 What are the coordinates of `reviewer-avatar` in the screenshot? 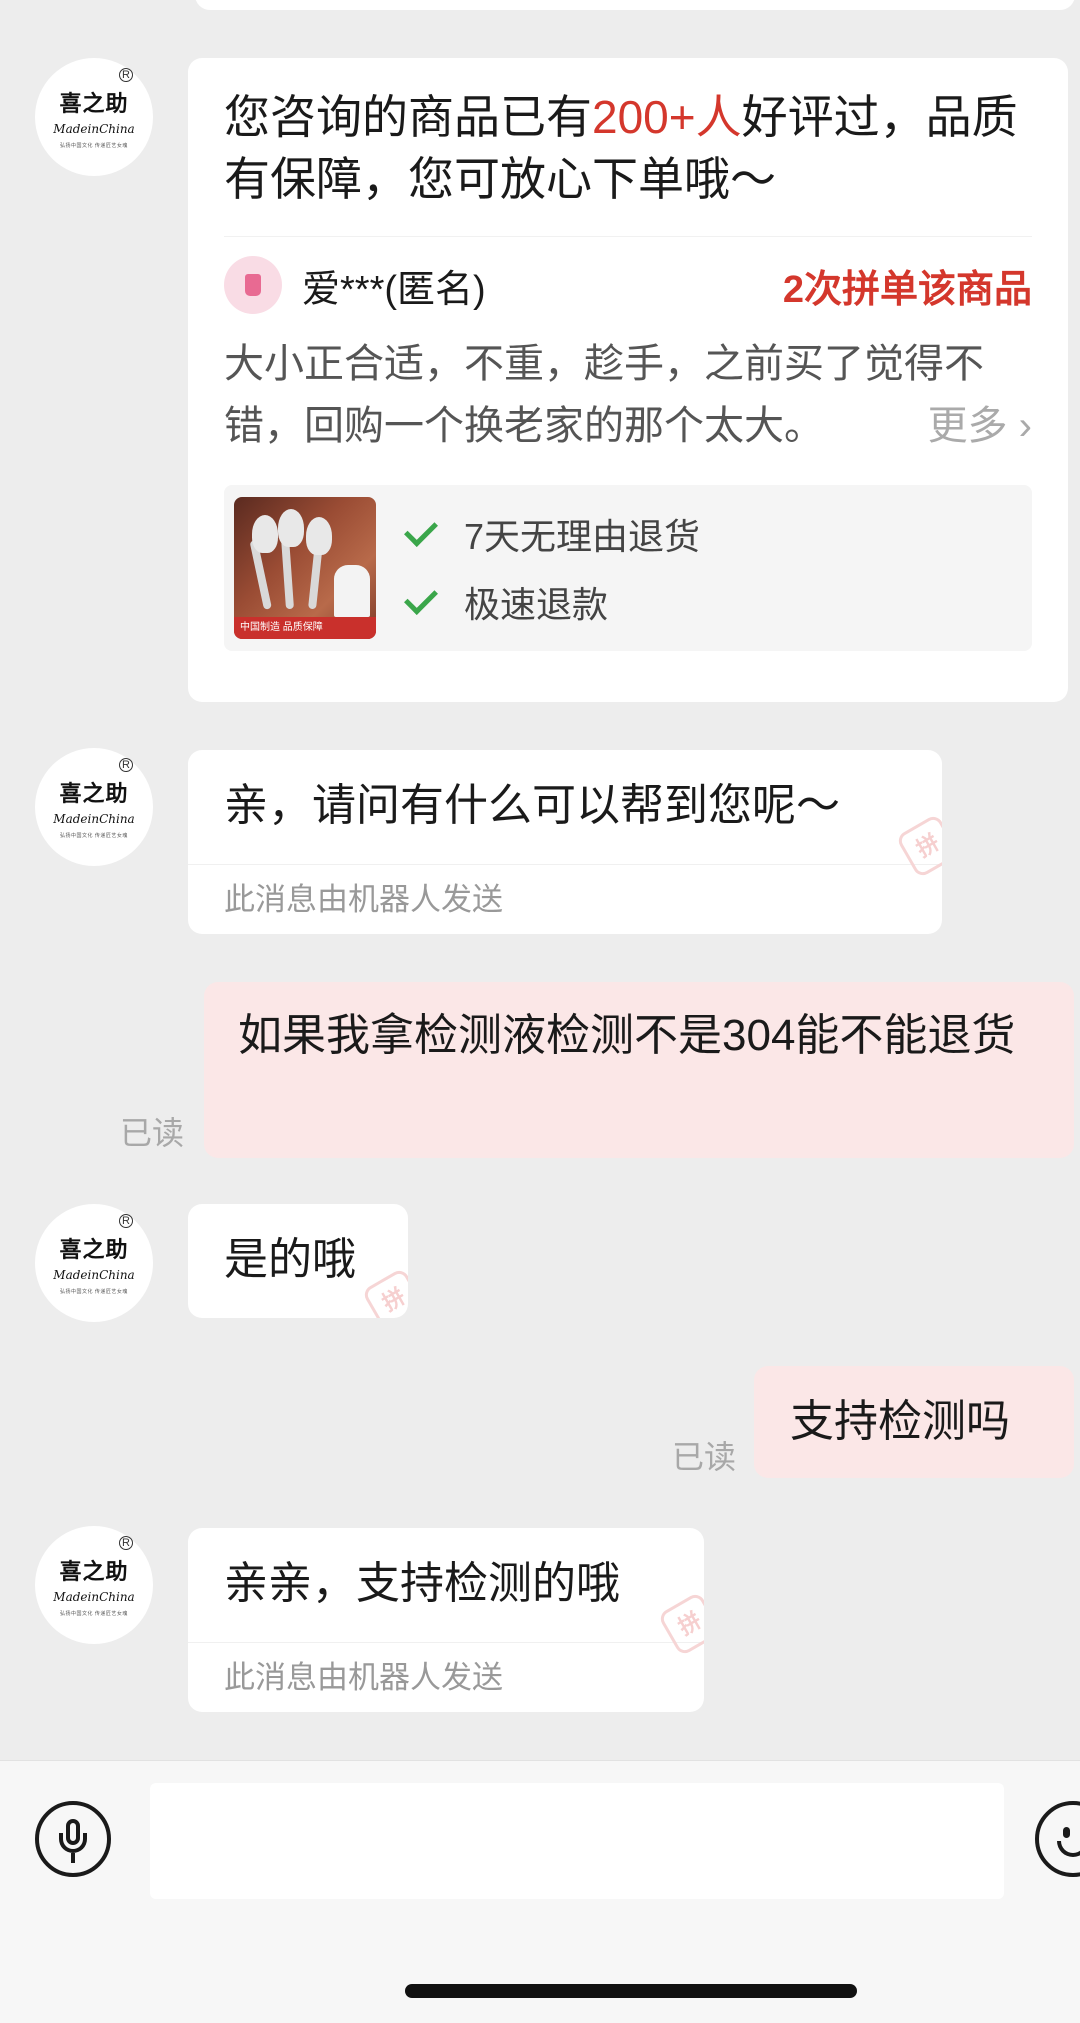 It's located at (253, 285).